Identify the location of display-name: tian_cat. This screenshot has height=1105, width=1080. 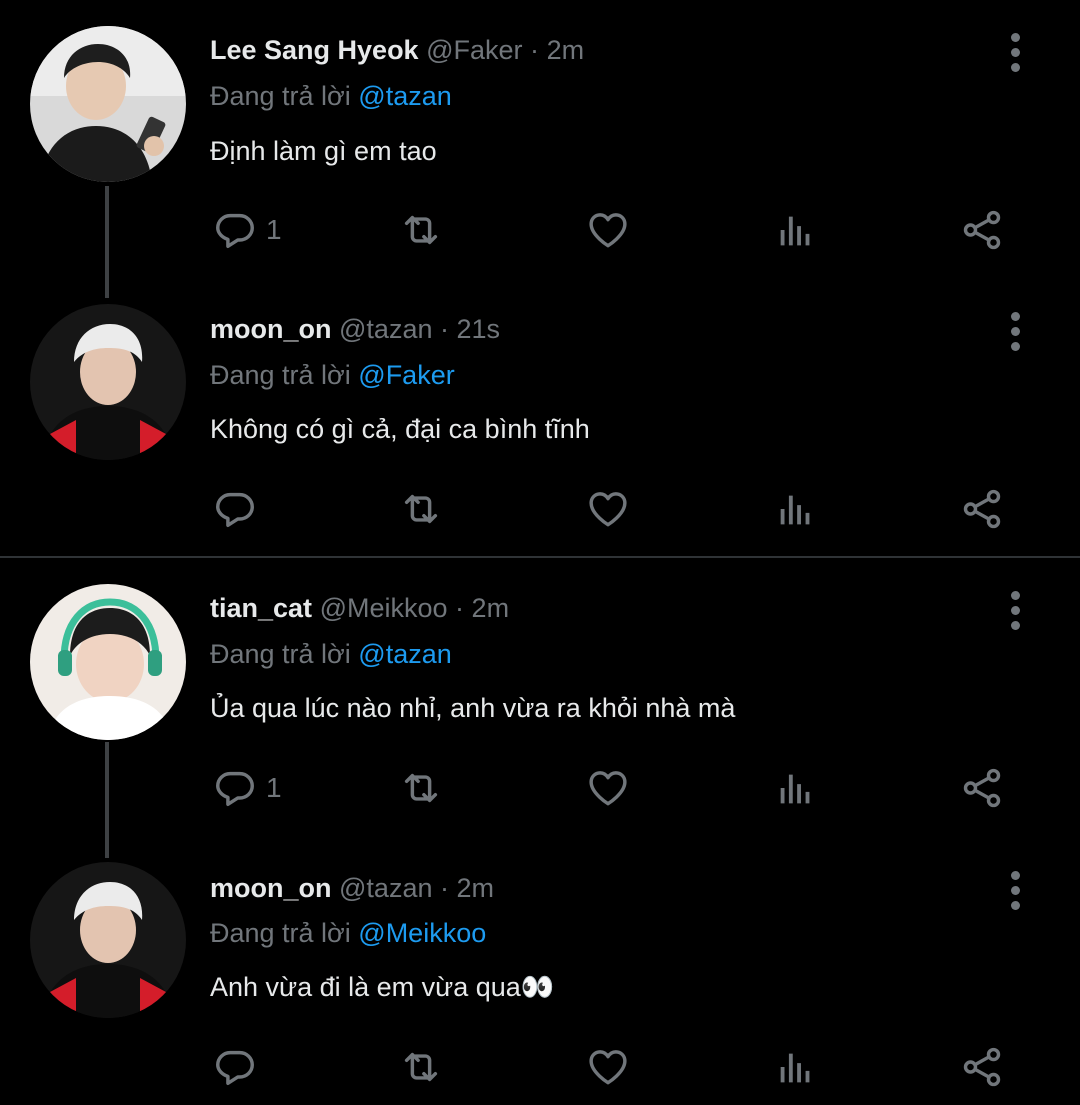
(261, 608).